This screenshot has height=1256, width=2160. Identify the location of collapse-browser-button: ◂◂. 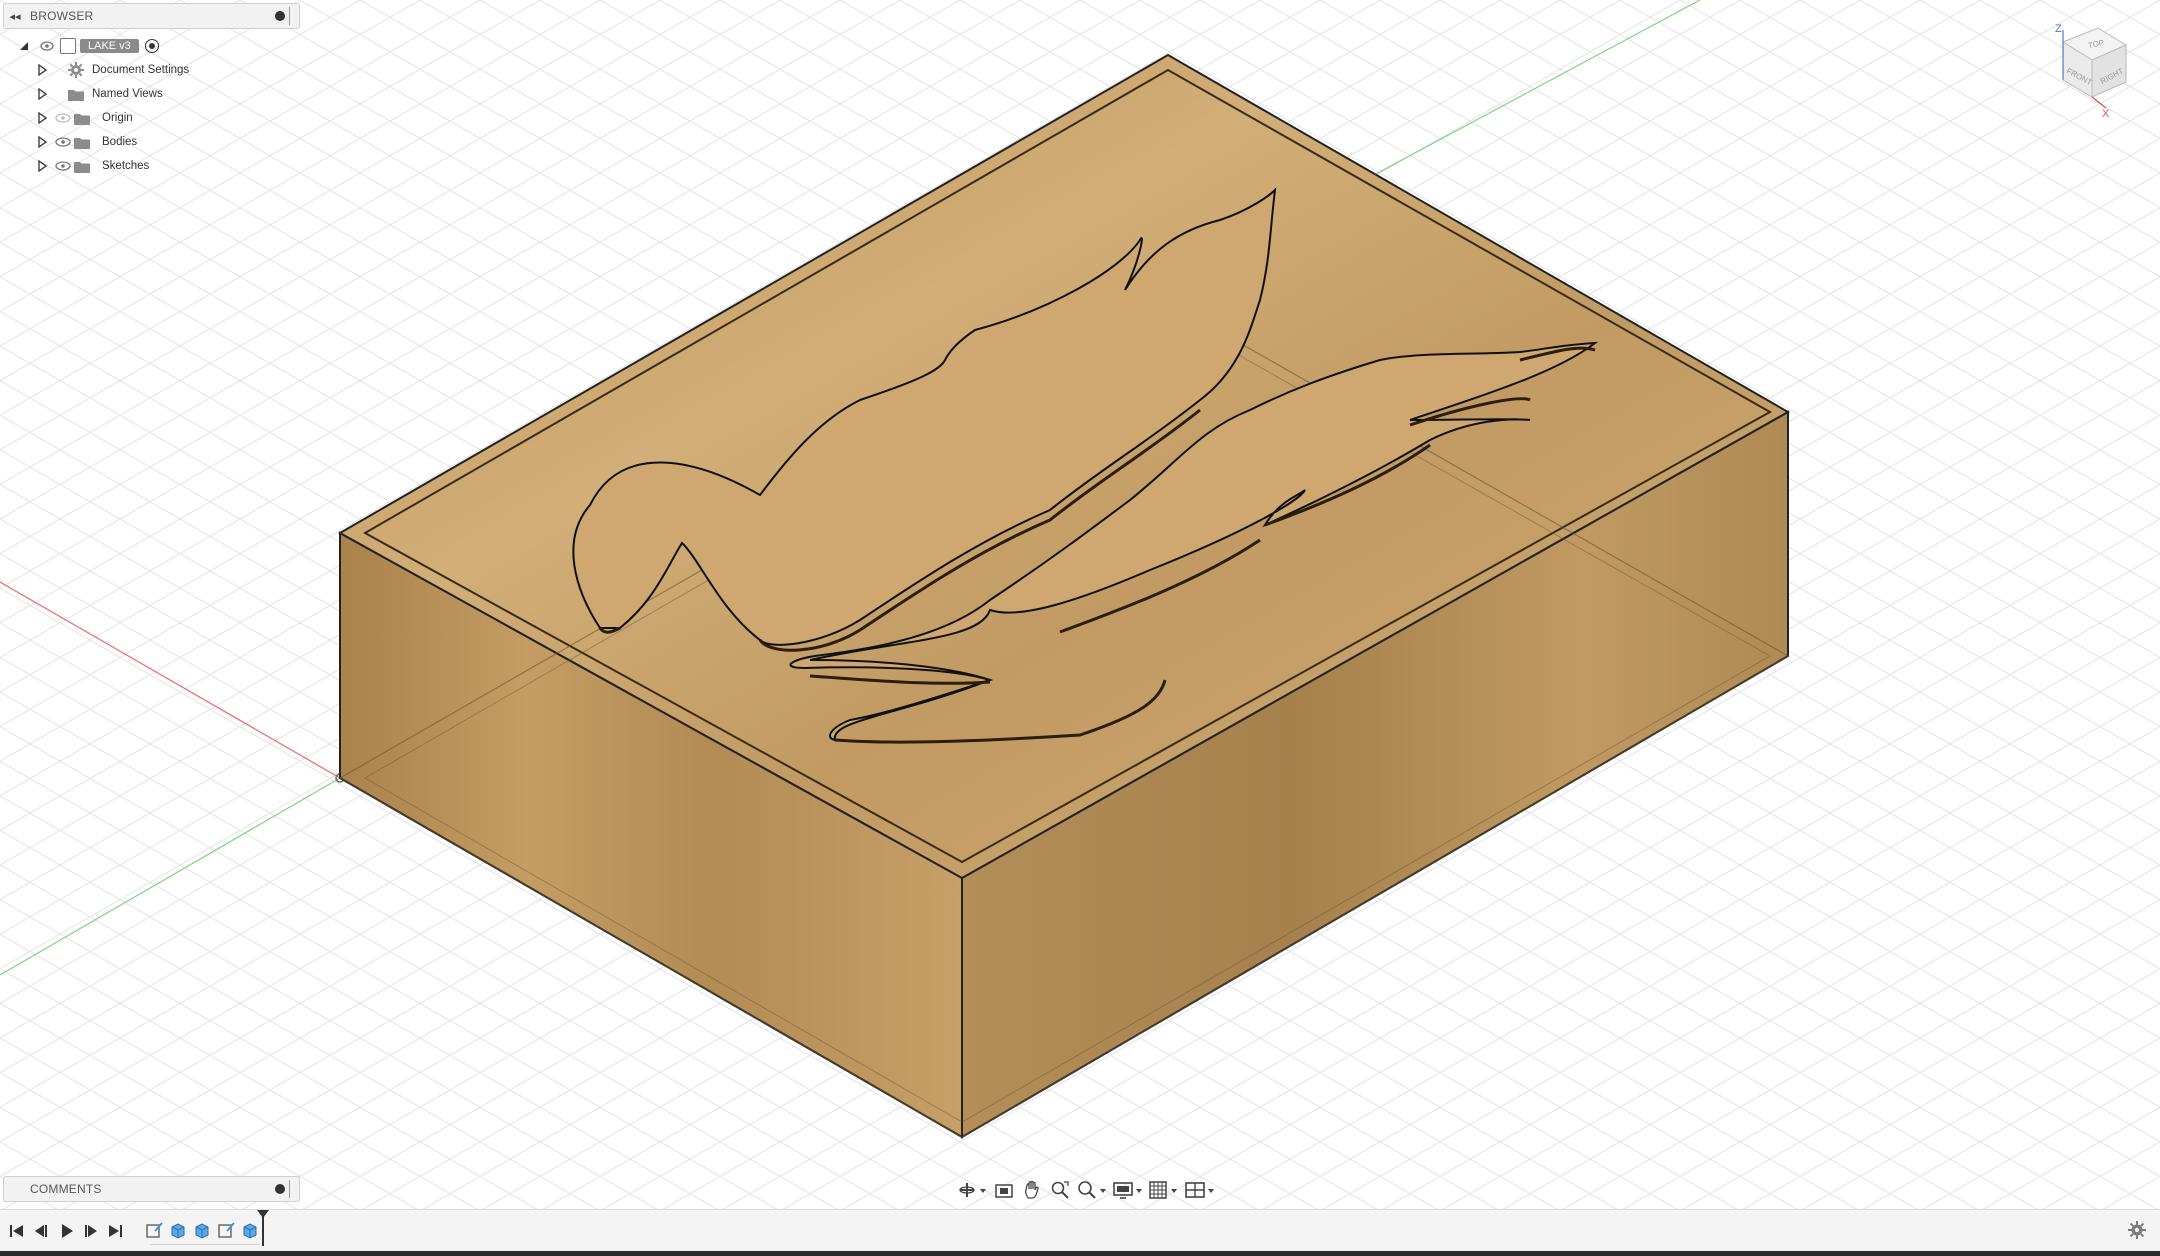
(15, 16).